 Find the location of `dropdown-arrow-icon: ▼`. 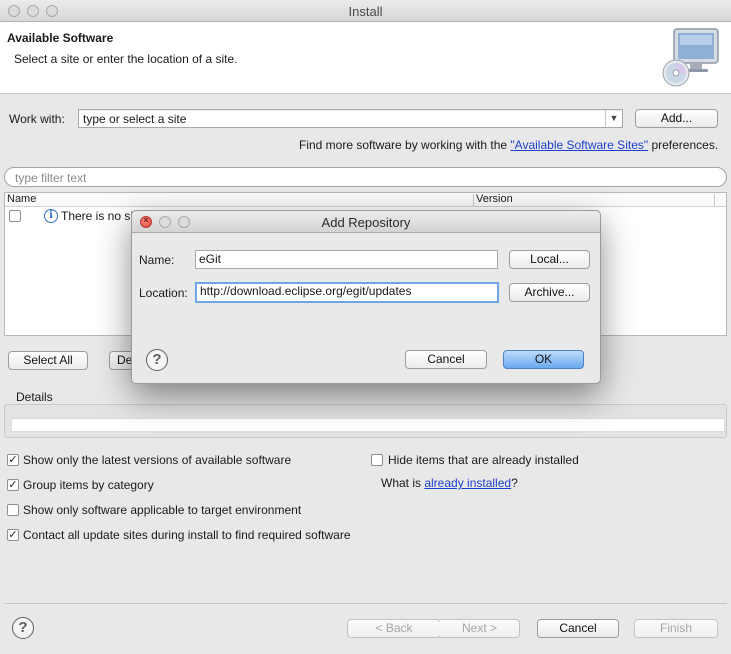

dropdown-arrow-icon: ▼ is located at coordinates (613, 118).